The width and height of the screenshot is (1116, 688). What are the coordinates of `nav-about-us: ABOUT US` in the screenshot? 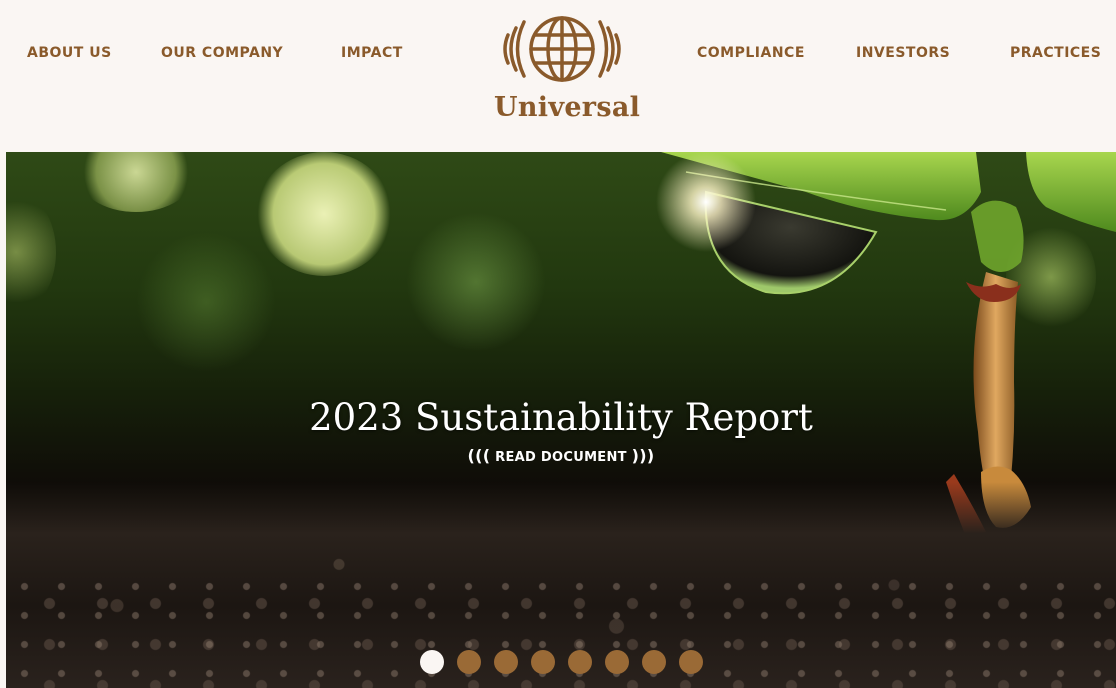 It's located at (69, 53).